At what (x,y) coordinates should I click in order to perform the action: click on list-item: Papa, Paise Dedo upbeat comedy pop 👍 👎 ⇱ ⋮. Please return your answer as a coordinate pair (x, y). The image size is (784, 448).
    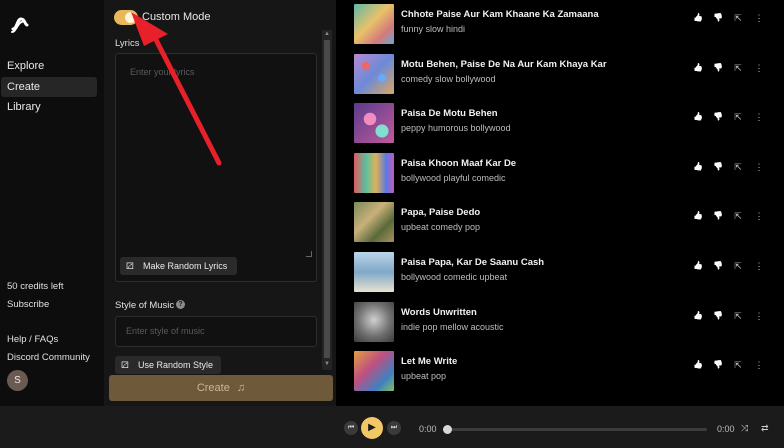
    Looking at the image, I should click on (569, 222).